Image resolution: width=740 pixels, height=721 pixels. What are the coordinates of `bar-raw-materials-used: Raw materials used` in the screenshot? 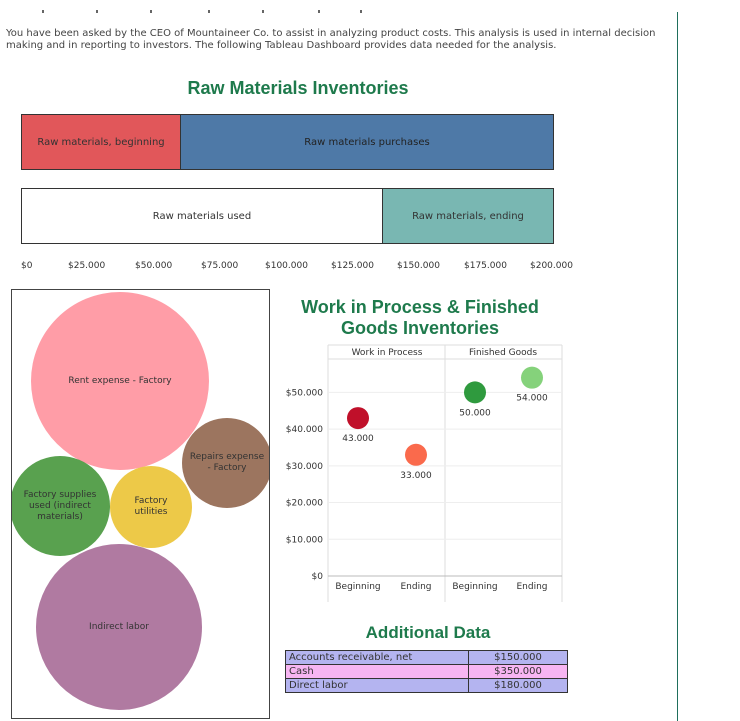 It's located at (202, 216).